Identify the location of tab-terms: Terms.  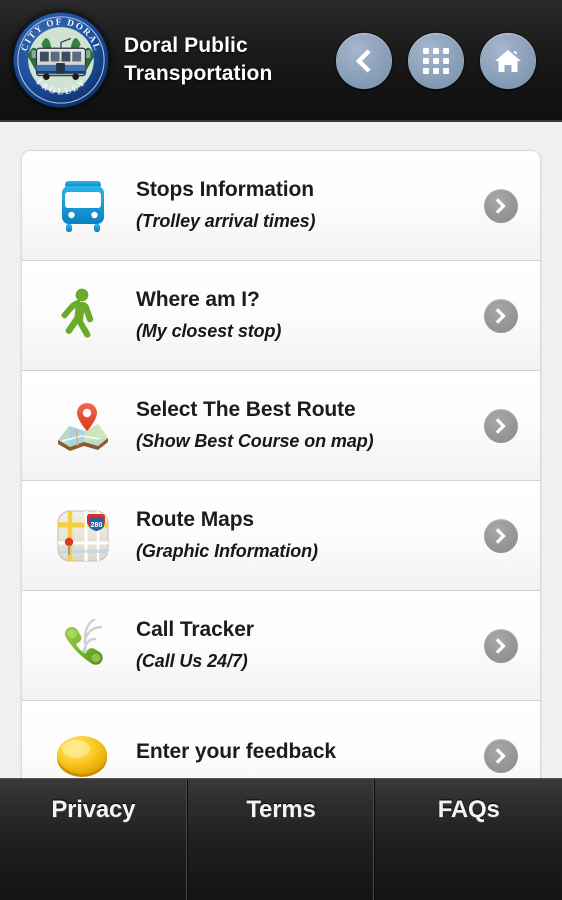
(282, 839).